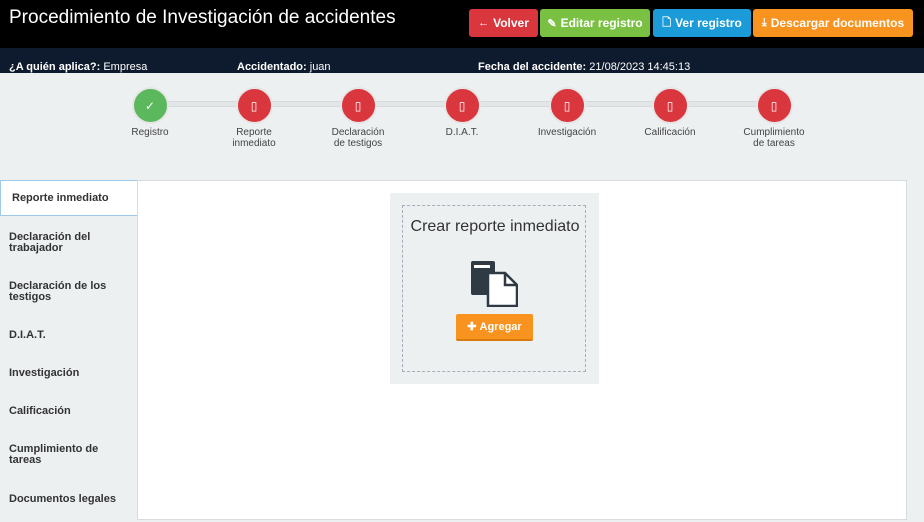  I want to click on sidebar-item-diat: D.I.A.T., so click(68, 335).